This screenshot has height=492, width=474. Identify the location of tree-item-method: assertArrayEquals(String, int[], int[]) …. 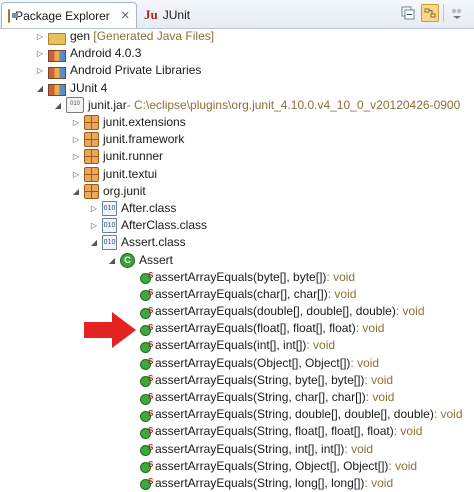
(237, 448).